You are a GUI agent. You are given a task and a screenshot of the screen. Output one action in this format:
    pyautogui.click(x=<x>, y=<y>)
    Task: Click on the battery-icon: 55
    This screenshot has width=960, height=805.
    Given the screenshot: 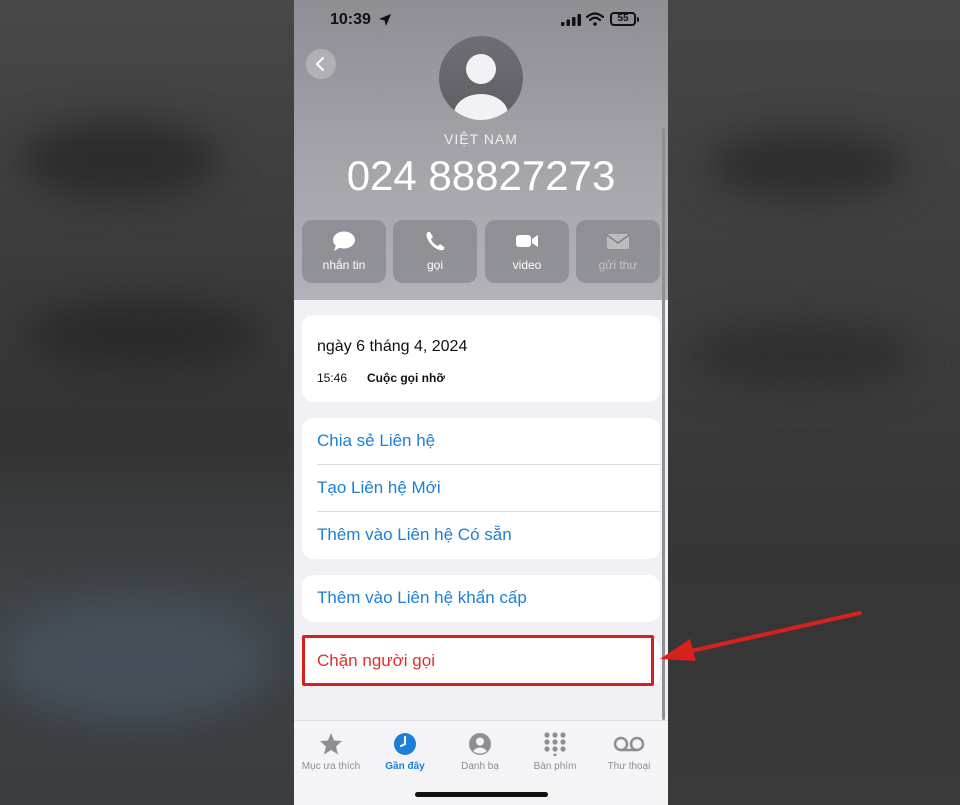 What is the action you would take?
    pyautogui.click(x=624, y=19)
    